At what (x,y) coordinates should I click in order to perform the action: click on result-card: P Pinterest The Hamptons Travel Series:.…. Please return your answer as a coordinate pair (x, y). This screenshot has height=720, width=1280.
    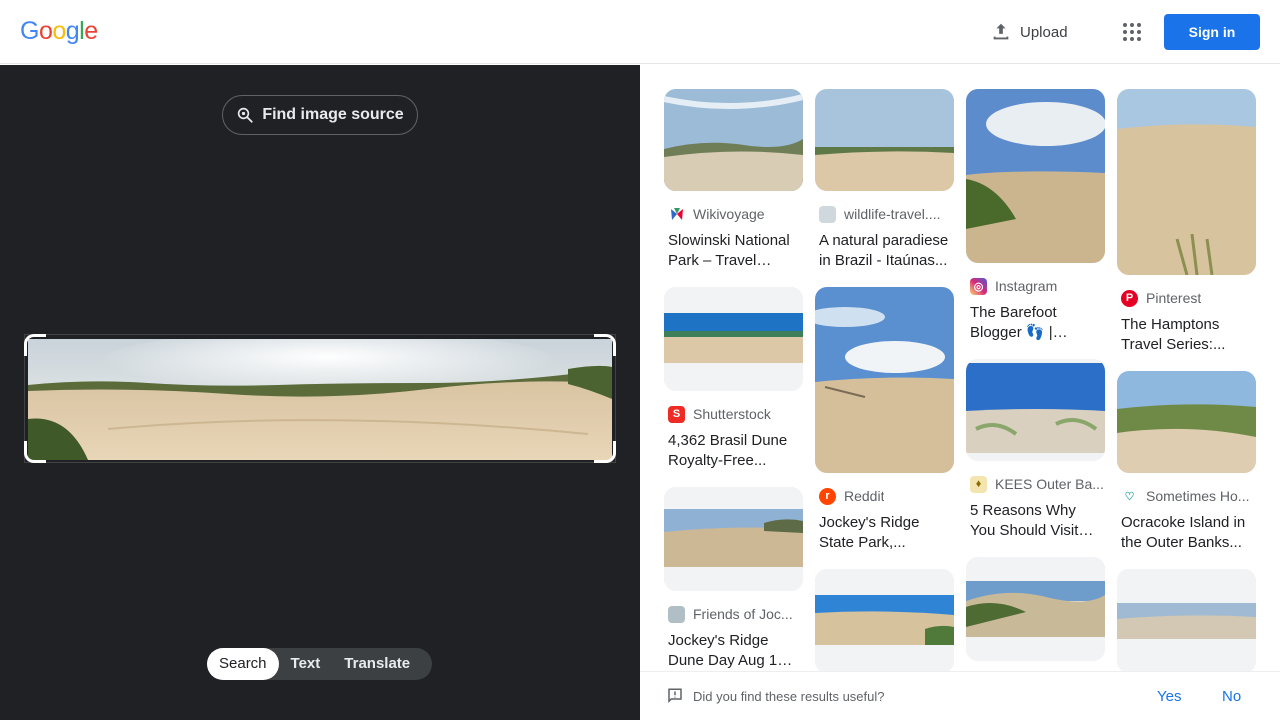
    Looking at the image, I should click on (1186, 222).